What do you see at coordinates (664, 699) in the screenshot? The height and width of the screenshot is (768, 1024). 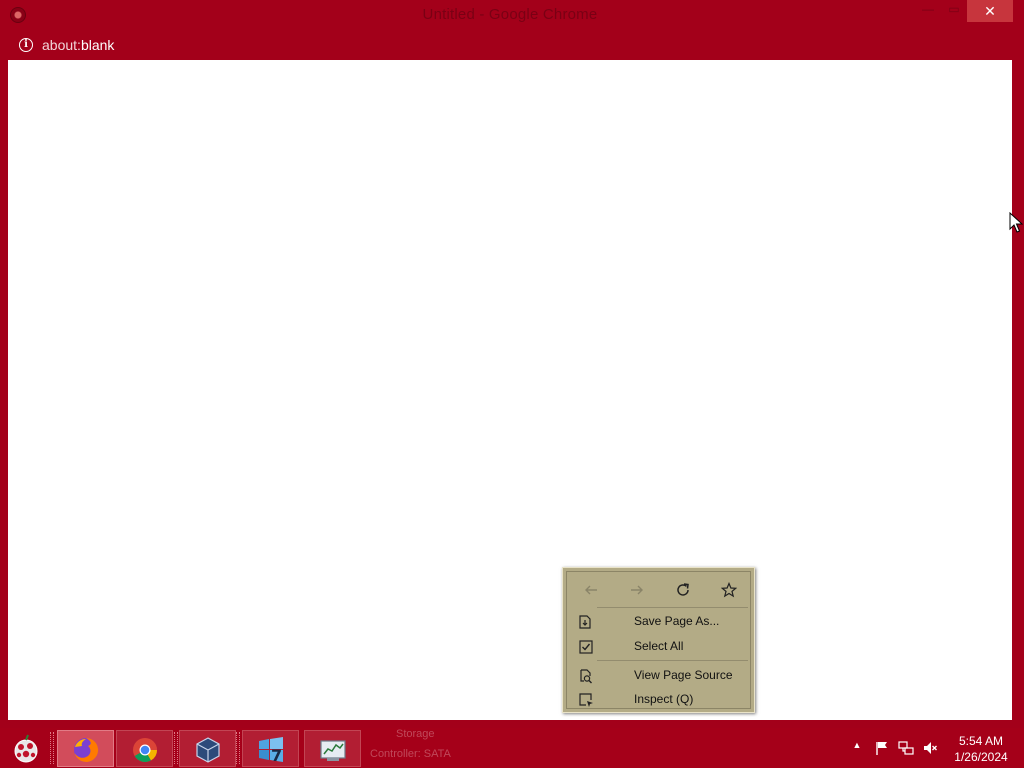 I see `menu-item-label: Inspect (Q)` at bounding box center [664, 699].